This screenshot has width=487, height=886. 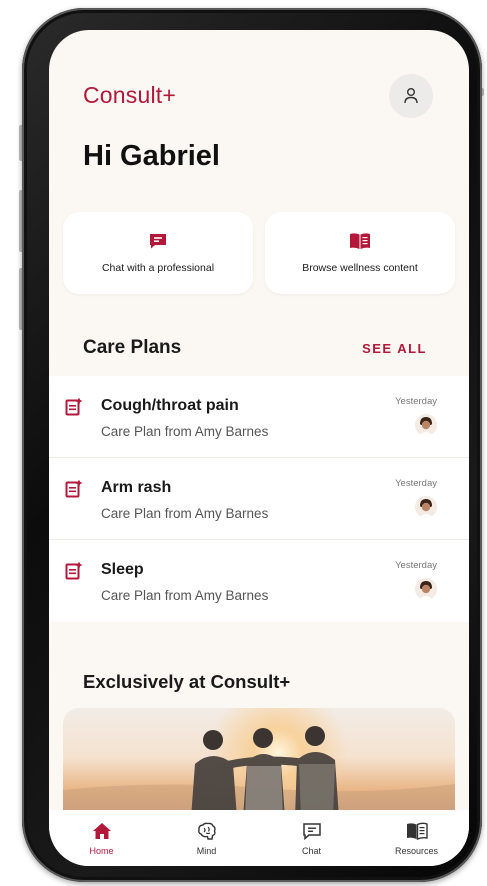 I want to click on brand-logo: Consult+, so click(x=130, y=95).